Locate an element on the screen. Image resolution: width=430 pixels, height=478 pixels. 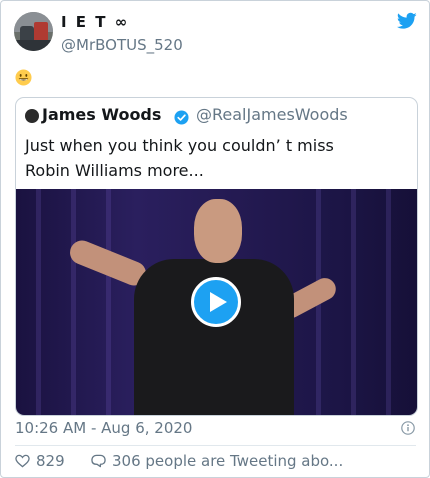
play-icon is located at coordinates (218, 302).